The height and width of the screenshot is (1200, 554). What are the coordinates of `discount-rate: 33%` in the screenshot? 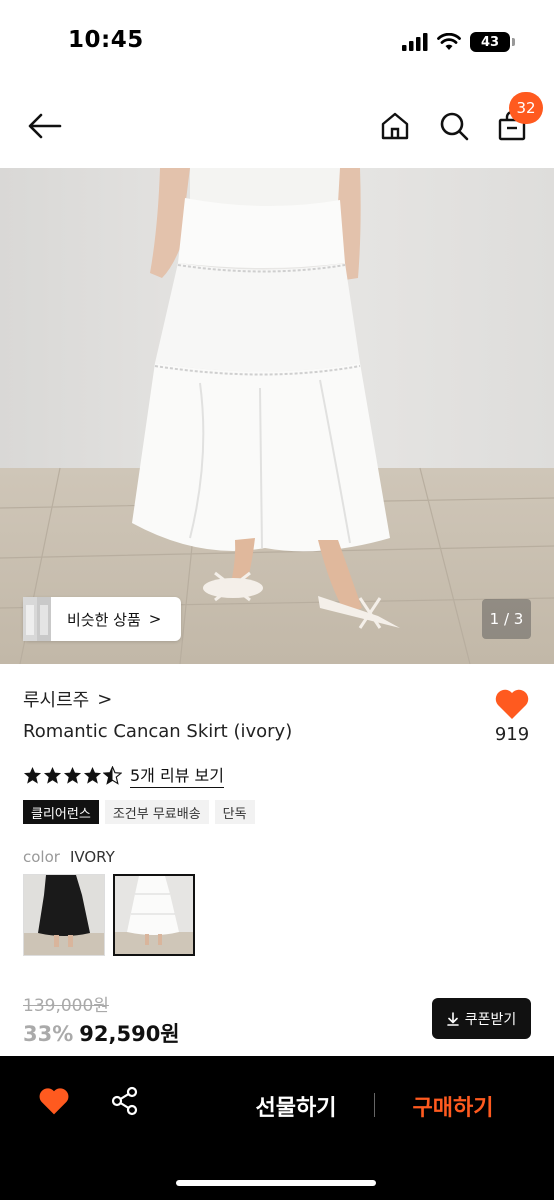 It's located at (48, 1034).